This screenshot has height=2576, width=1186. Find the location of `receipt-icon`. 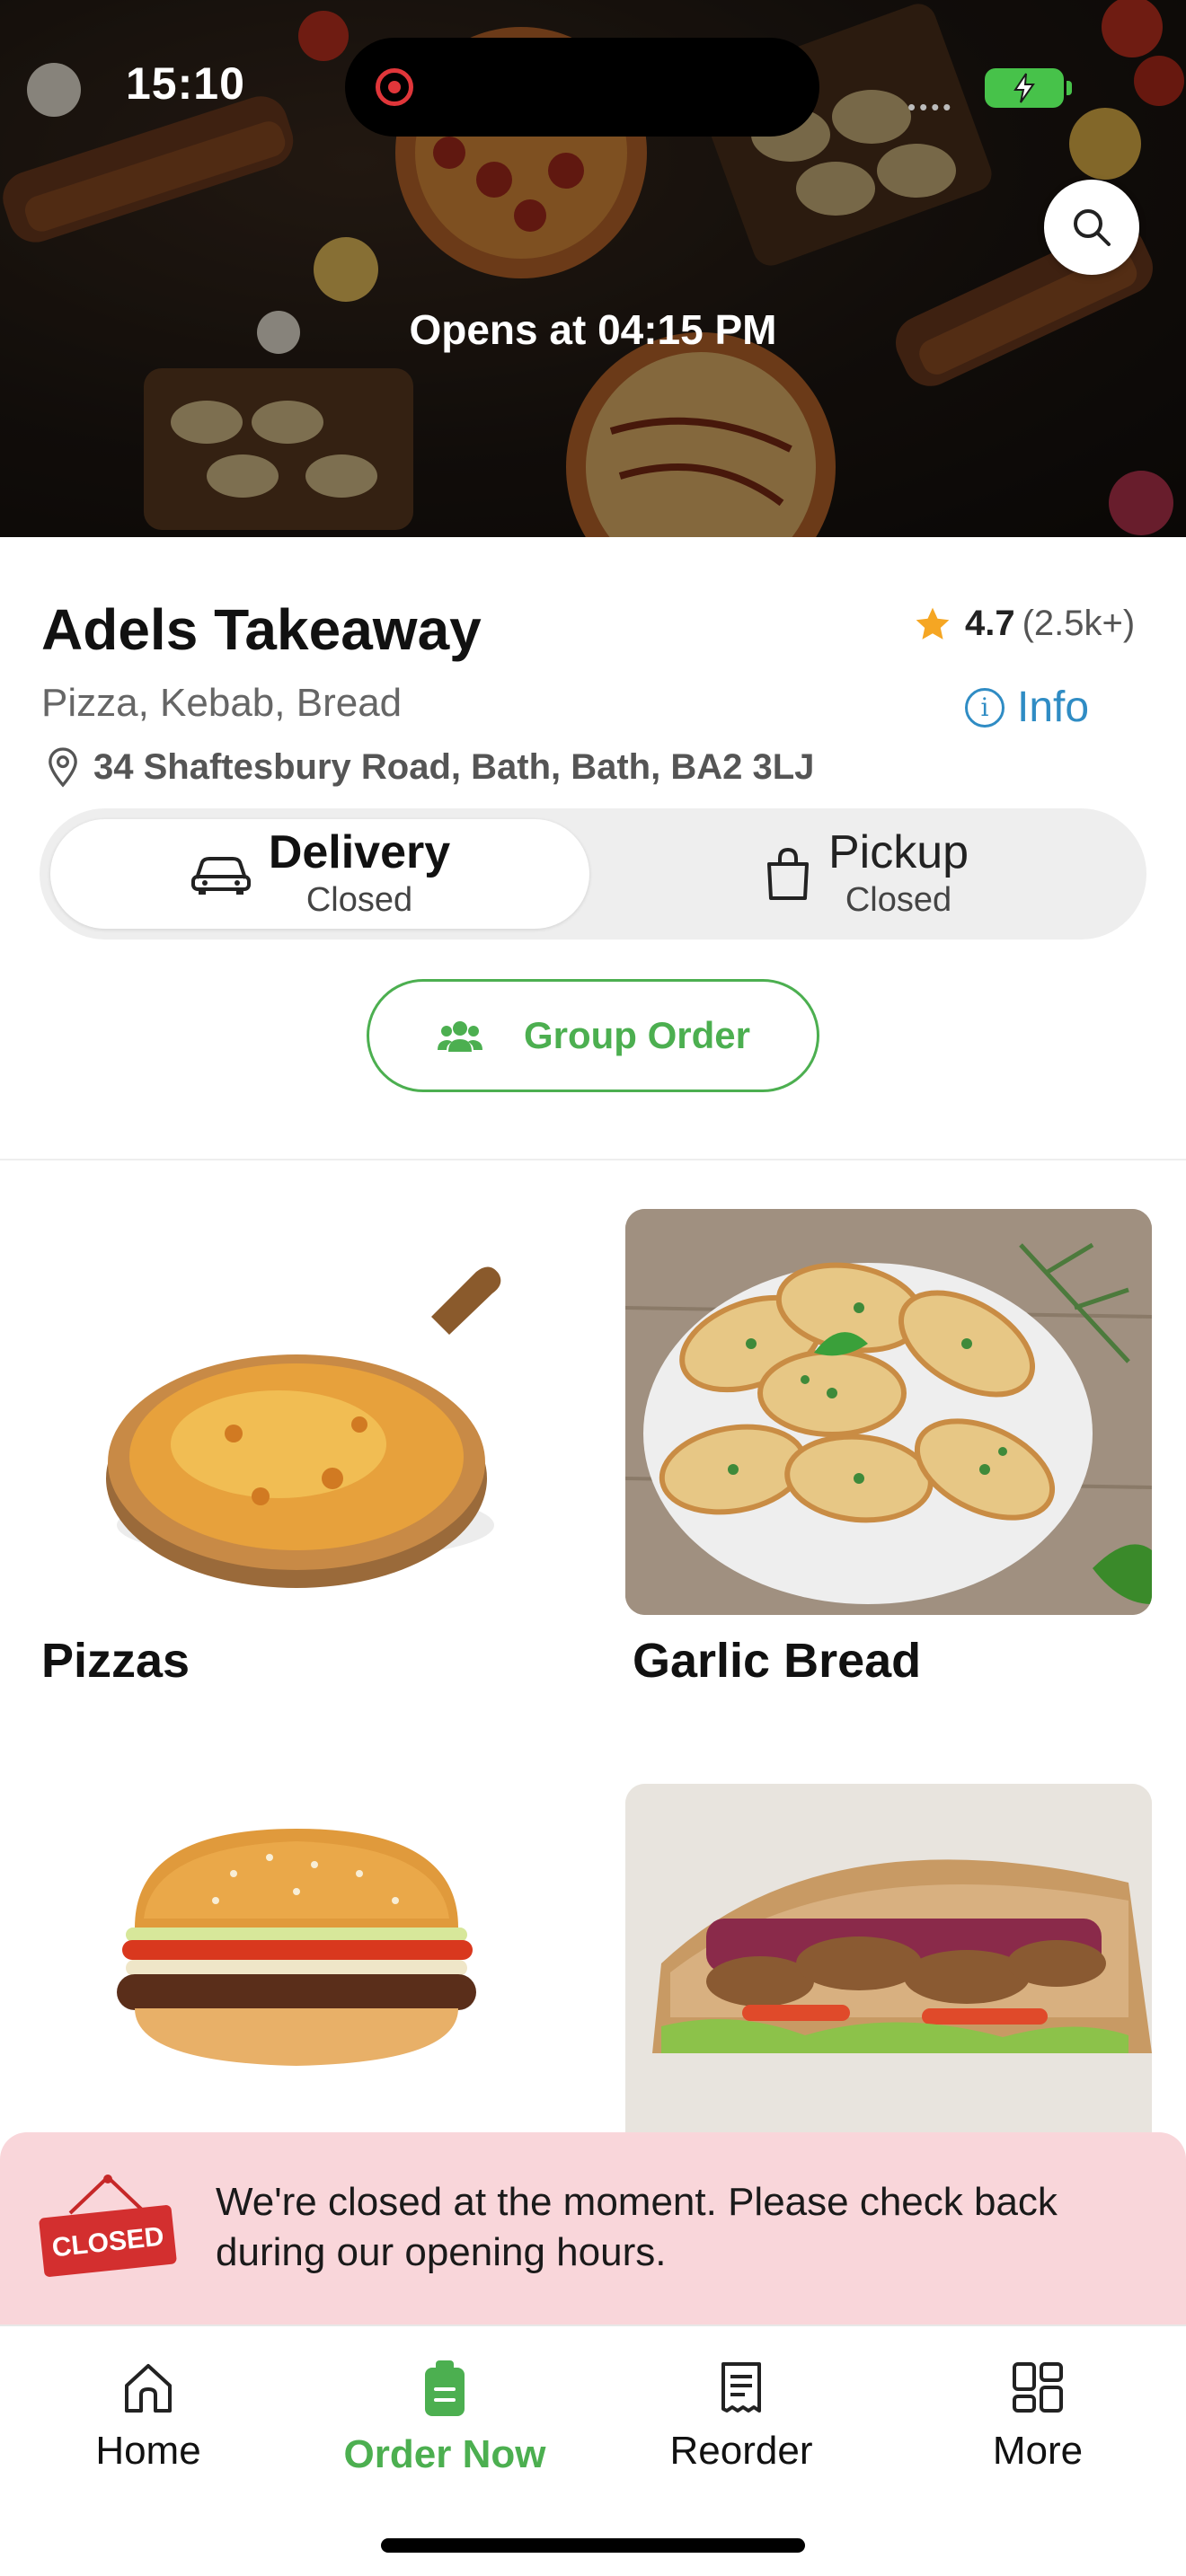

receipt-icon is located at coordinates (741, 2387).